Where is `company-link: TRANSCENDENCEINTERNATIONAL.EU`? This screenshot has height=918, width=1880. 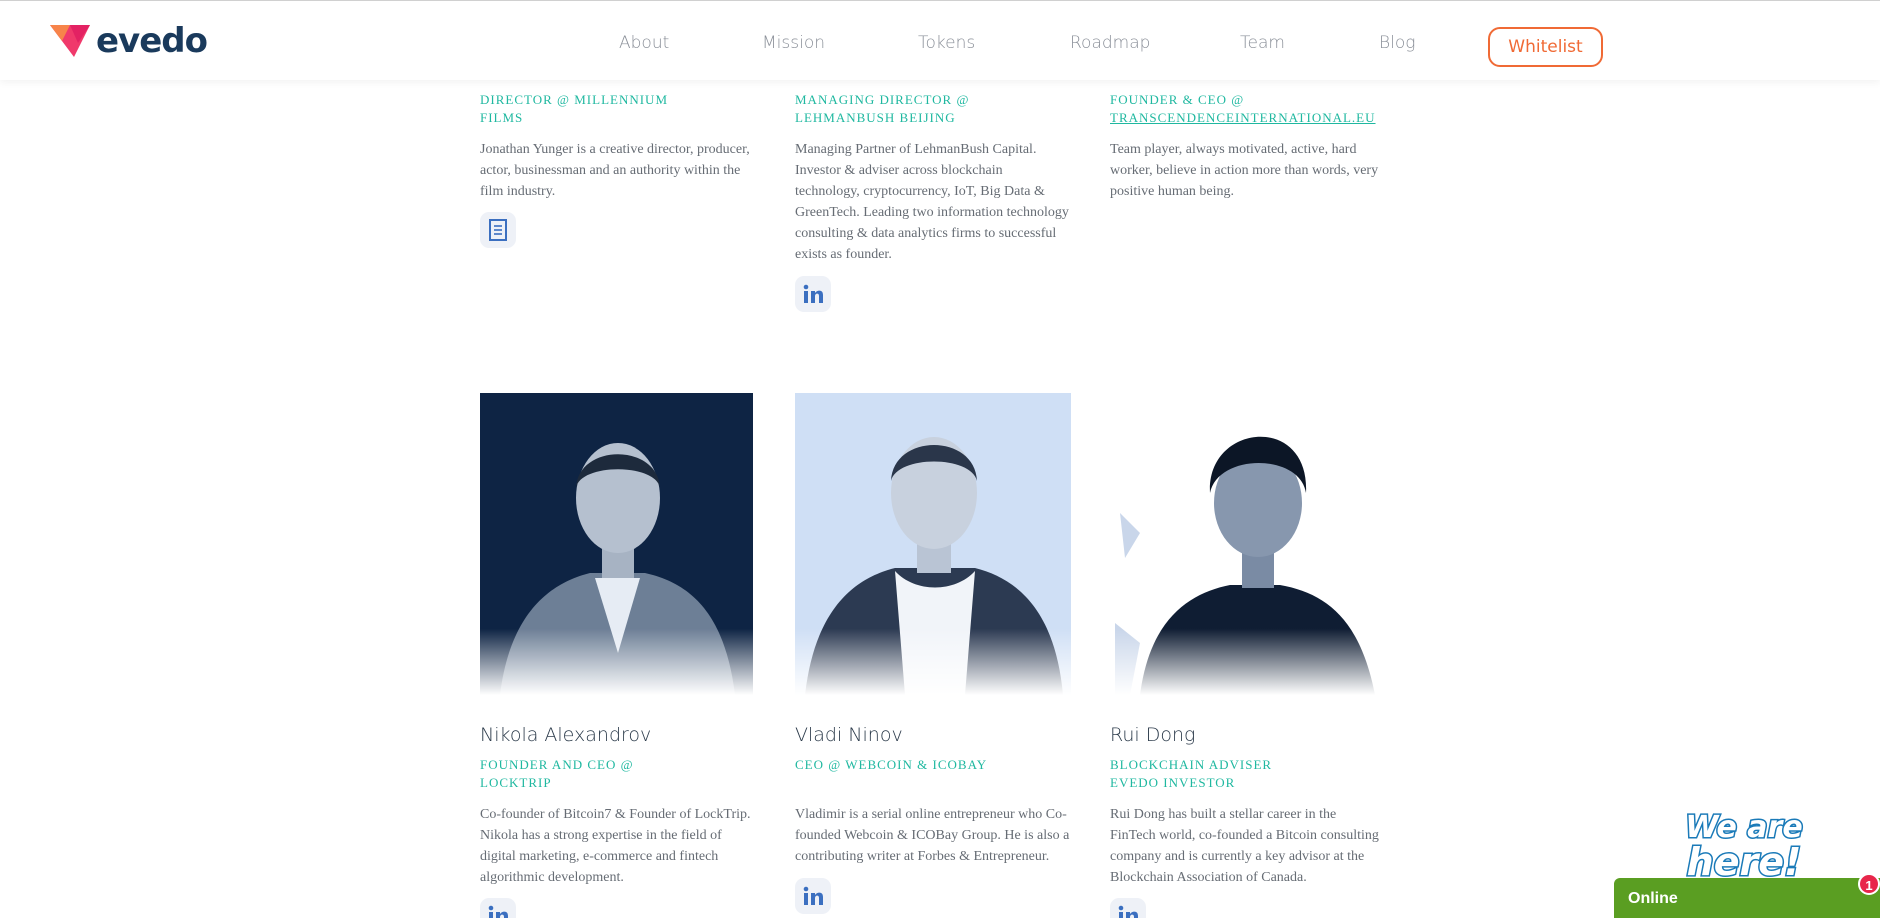
company-link: TRANSCENDENCEINTERNATIONAL.EU is located at coordinates (1243, 118).